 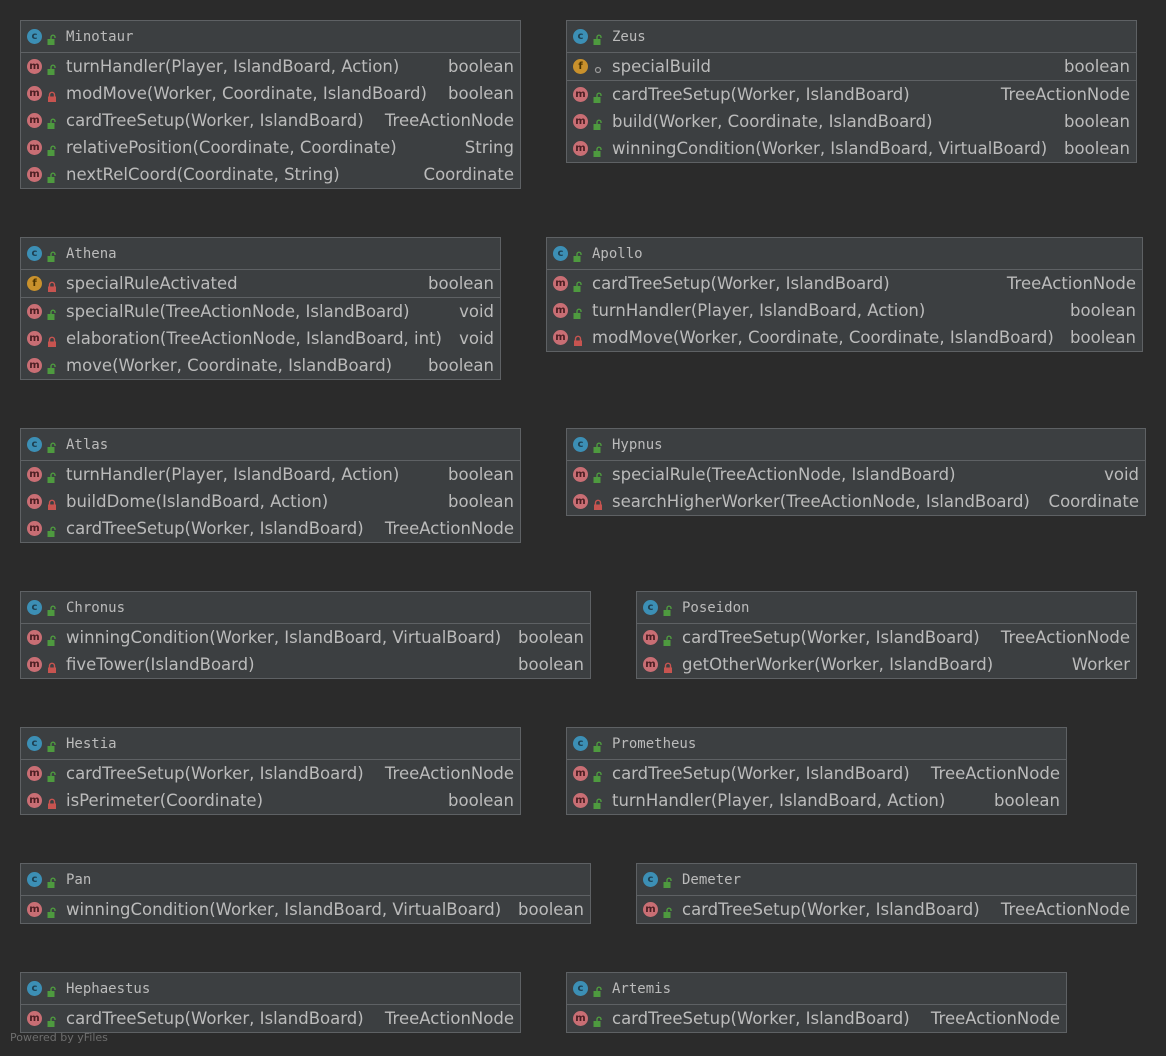 I want to click on field-row: f specialRuleActivated boolean, so click(x=260, y=283).